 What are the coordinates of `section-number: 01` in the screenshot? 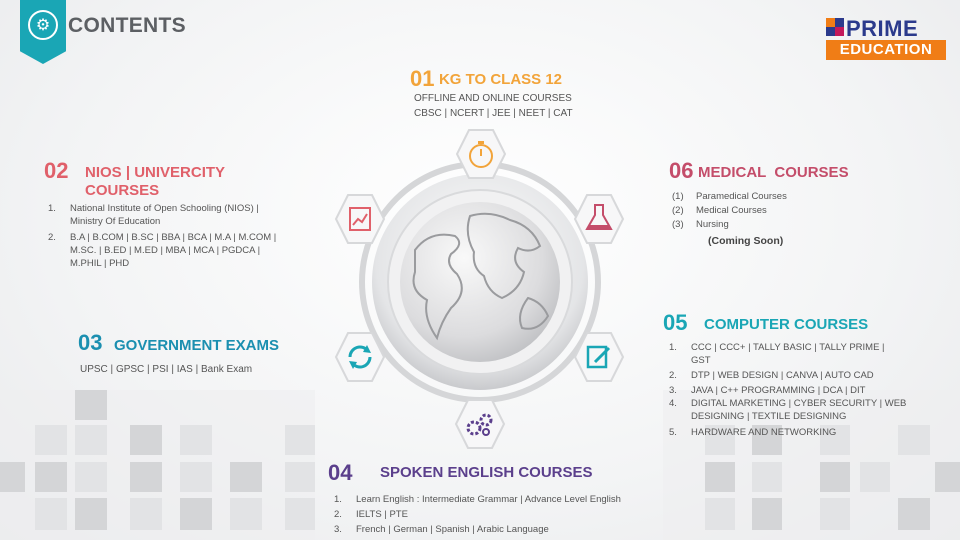 It's located at (422, 78).